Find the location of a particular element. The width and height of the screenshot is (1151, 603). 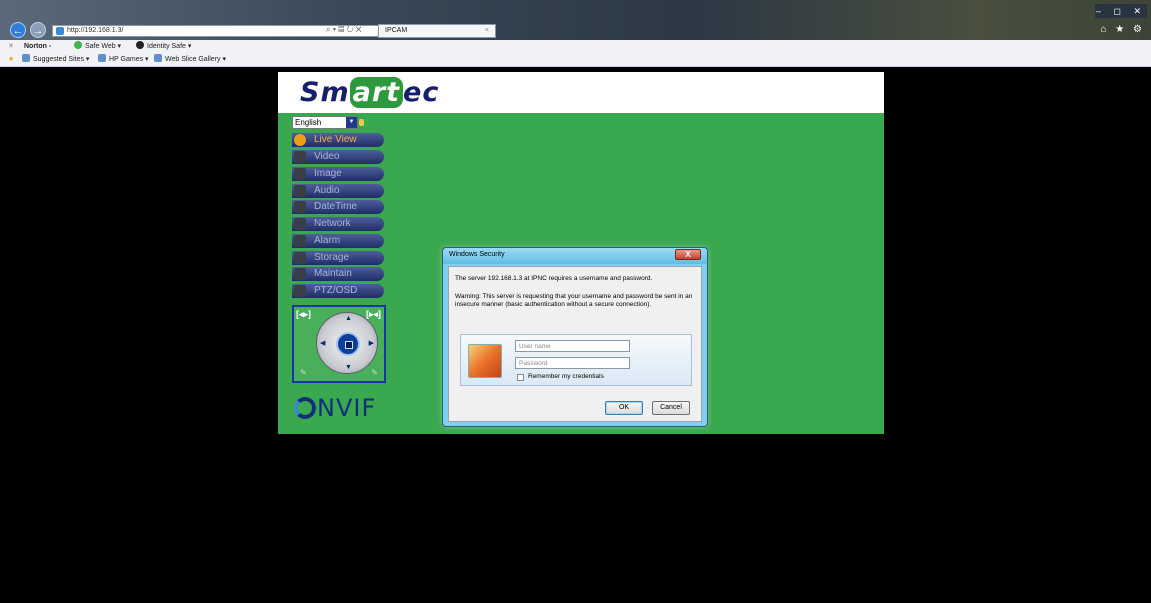

clock-icon is located at coordinates (300, 207).